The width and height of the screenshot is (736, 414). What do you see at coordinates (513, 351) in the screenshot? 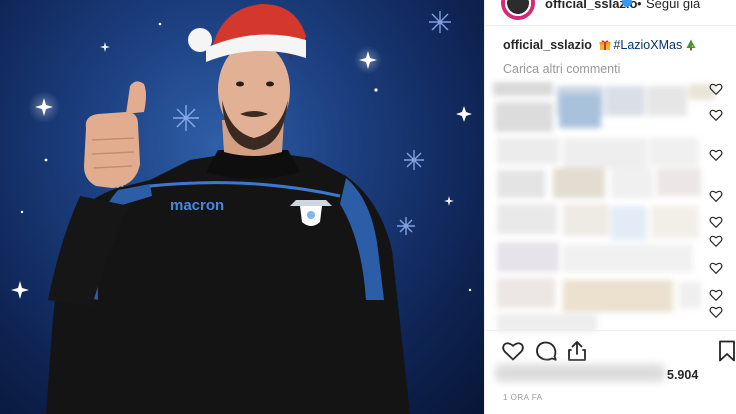
I see `heart-icon` at bounding box center [513, 351].